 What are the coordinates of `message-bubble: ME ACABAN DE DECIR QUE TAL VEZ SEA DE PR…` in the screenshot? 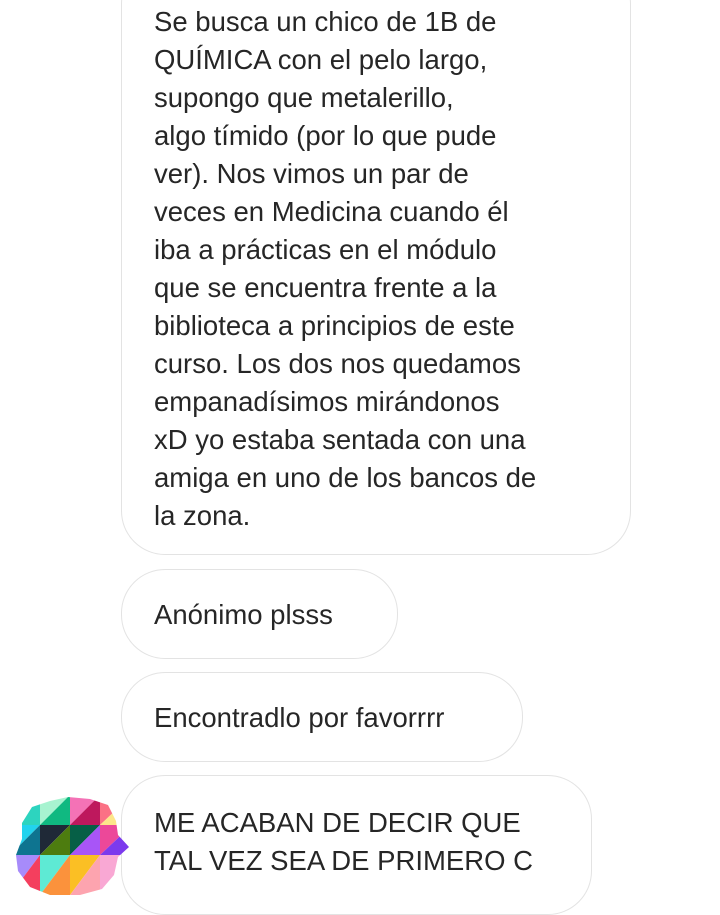 It's located at (356, 845).